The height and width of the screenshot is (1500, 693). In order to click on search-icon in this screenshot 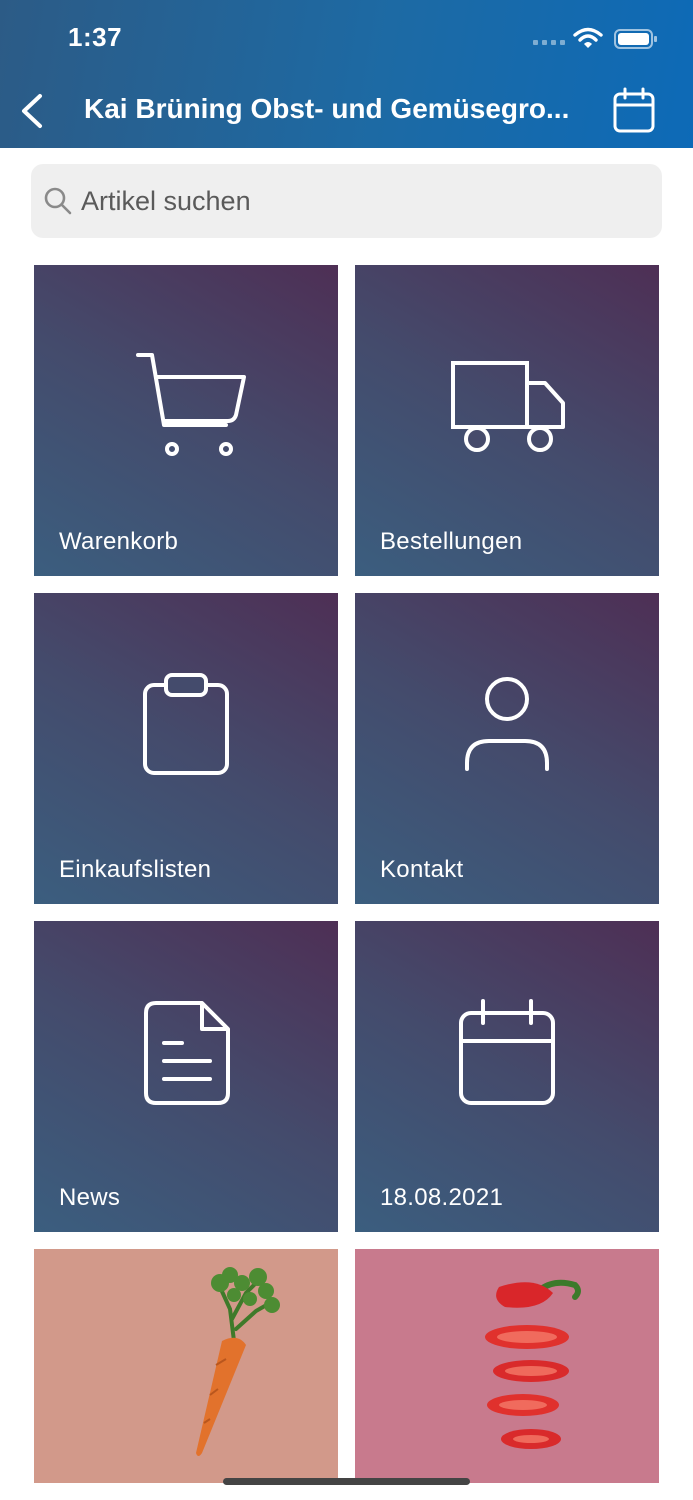, I will do `click(58, 201)`.